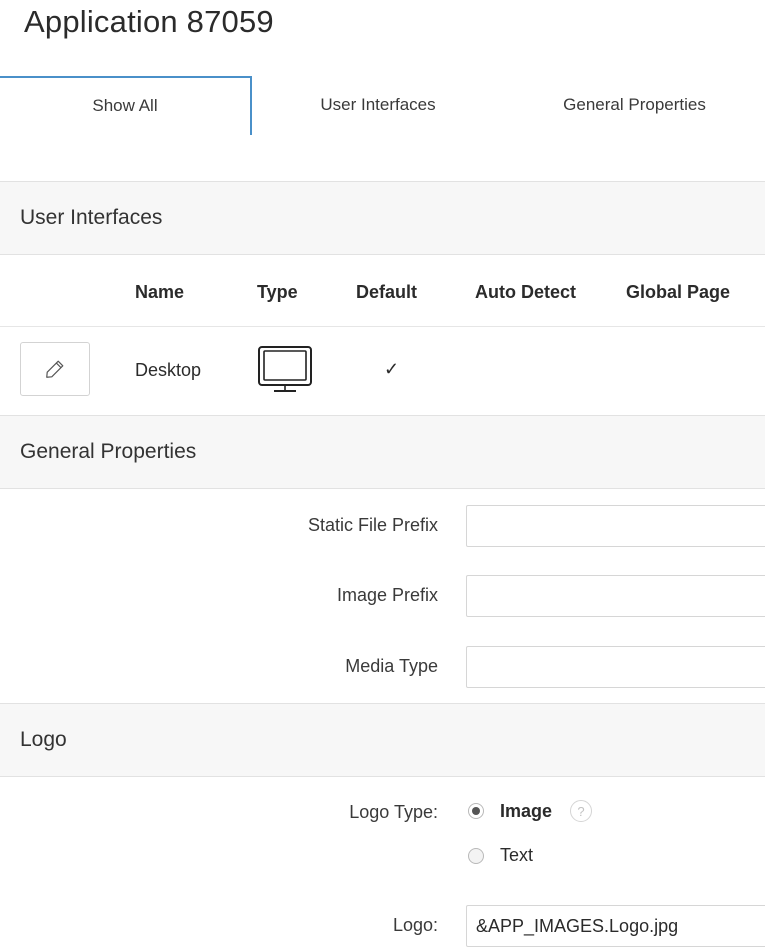  Describe the element at coordinates (615, 526) in the screenshot. I see `static-file-prefix-input` at that location.